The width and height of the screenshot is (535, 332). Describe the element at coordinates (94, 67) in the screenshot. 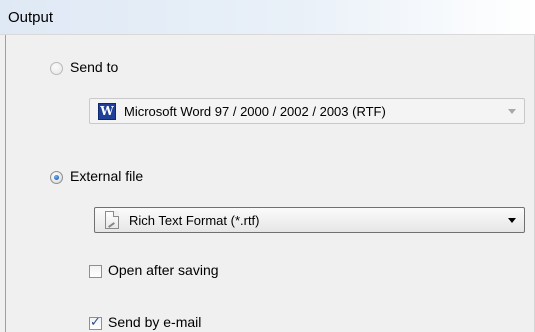

I see `send-to-label: Send to` at that location.